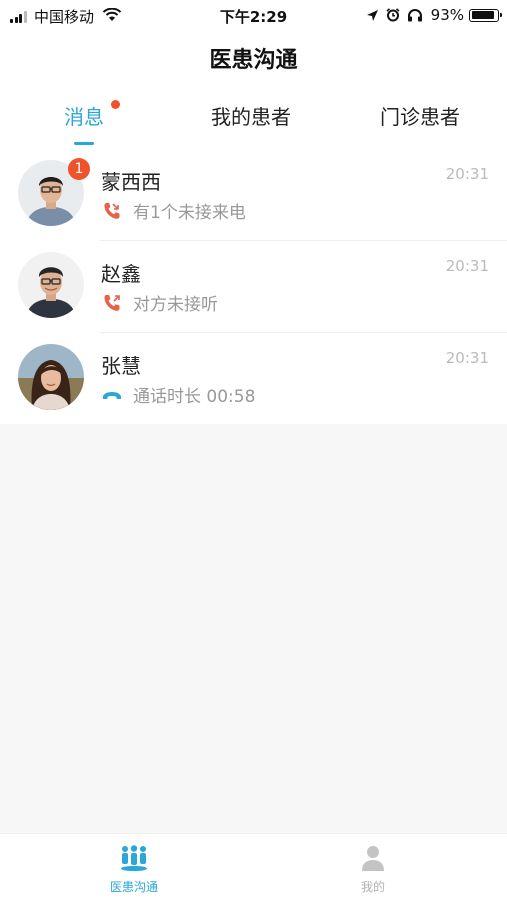  I want to click on nav-bar: 医患沟通, so click(253, 58).